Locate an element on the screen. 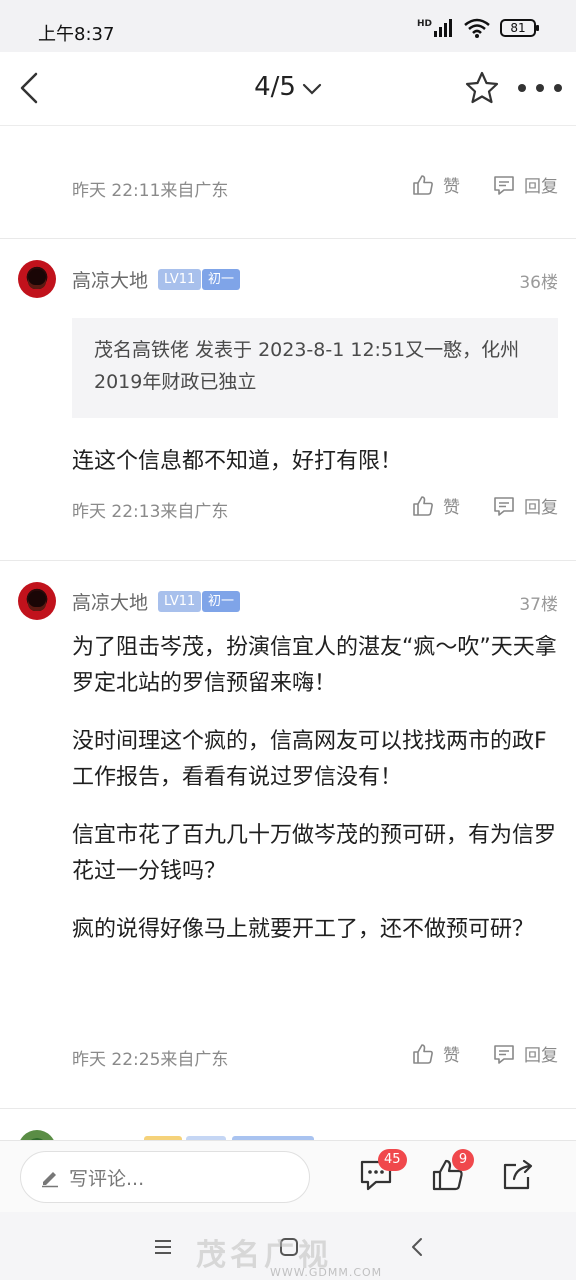 The height and width of the screenshot is (1280, 576). star-icon is located at coordinates (482, 87).